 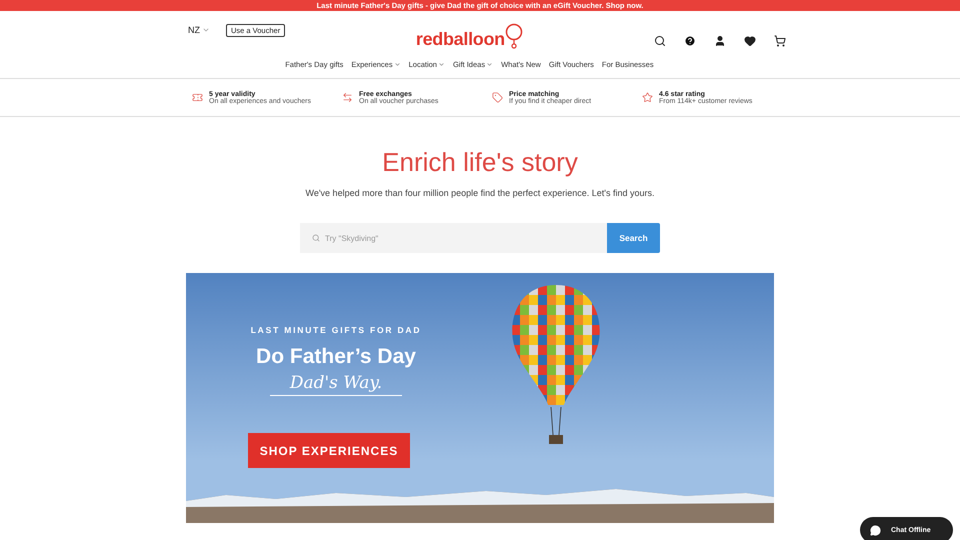 What do you see at coordinates (780, 41) in the screenshot?
I see `cart-icon` at bounding box center [780, 41].